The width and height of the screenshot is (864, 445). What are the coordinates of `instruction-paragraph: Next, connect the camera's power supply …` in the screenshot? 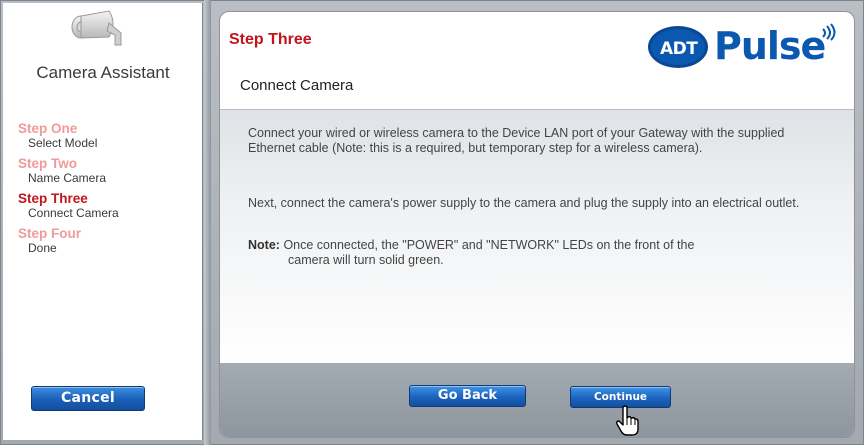 It's located at (524, 203).